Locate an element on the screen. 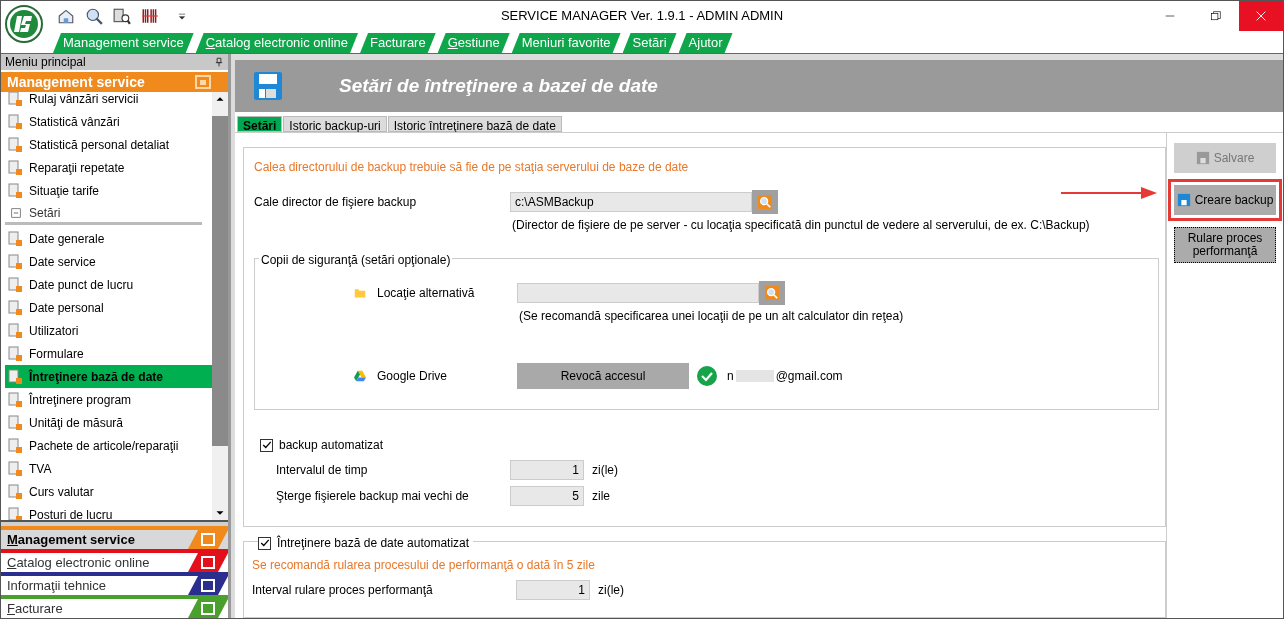 This screenshot has height=619, width=1284. sidebar-item: Date service is located at coordinates (108, 261).